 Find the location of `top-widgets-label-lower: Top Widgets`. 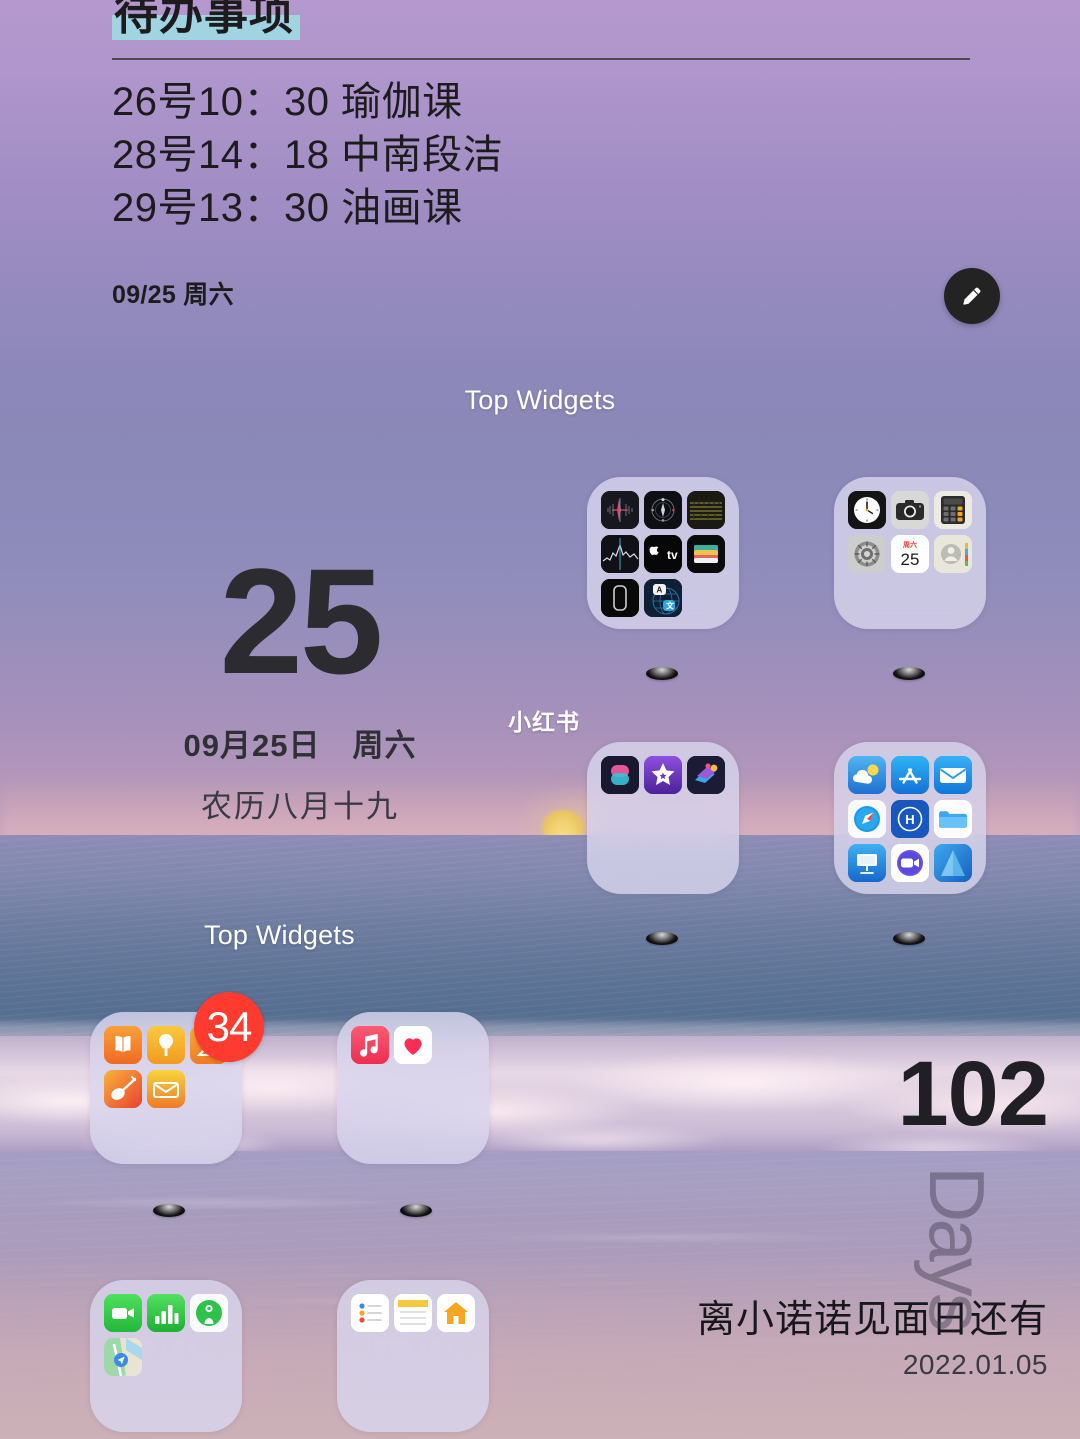

top-widgets-label-lower: Top Widgets is located at coordinates (279, 935).